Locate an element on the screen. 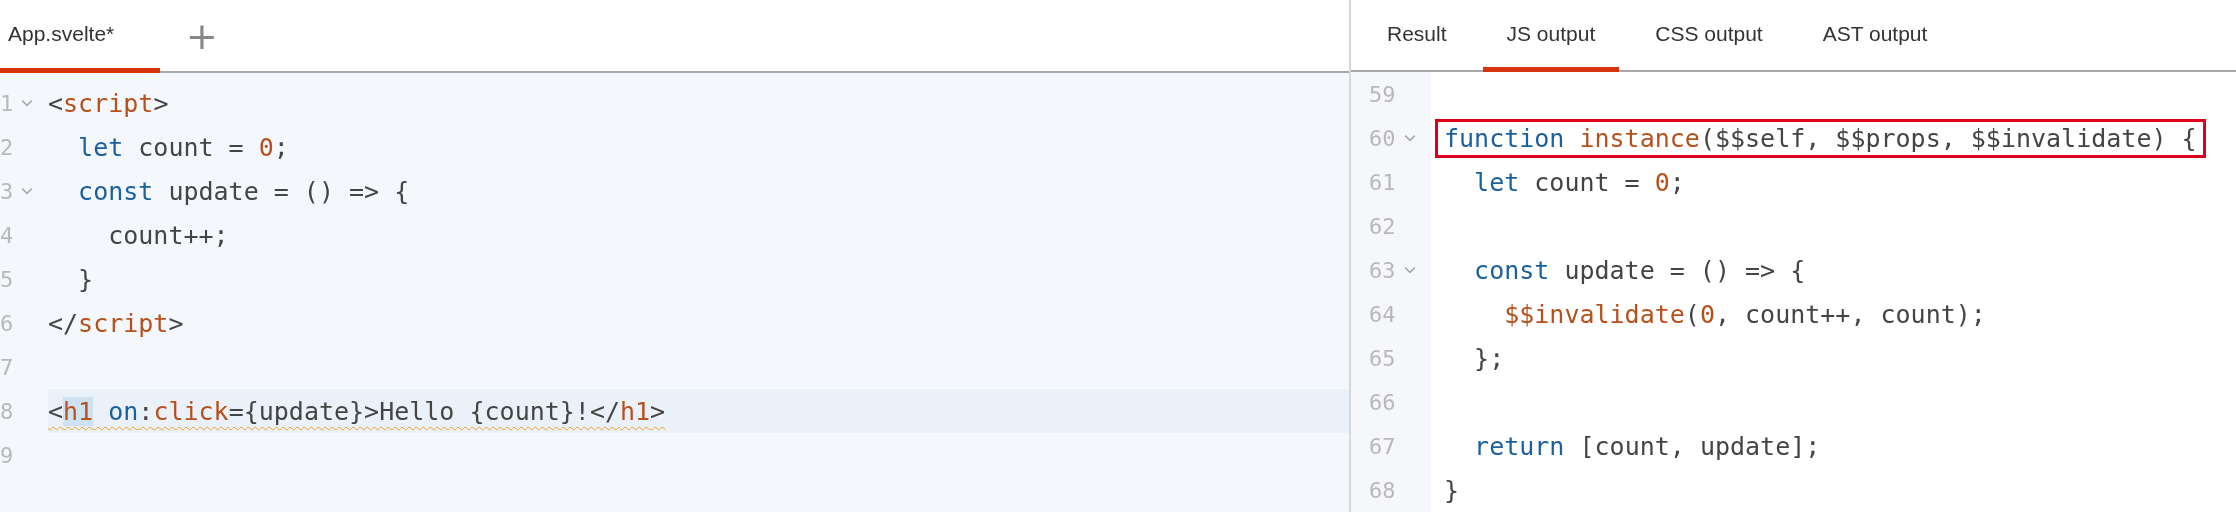 This screenshot has height=512, width=2236. line-number: 64 is located at coordinates (1382, 314).